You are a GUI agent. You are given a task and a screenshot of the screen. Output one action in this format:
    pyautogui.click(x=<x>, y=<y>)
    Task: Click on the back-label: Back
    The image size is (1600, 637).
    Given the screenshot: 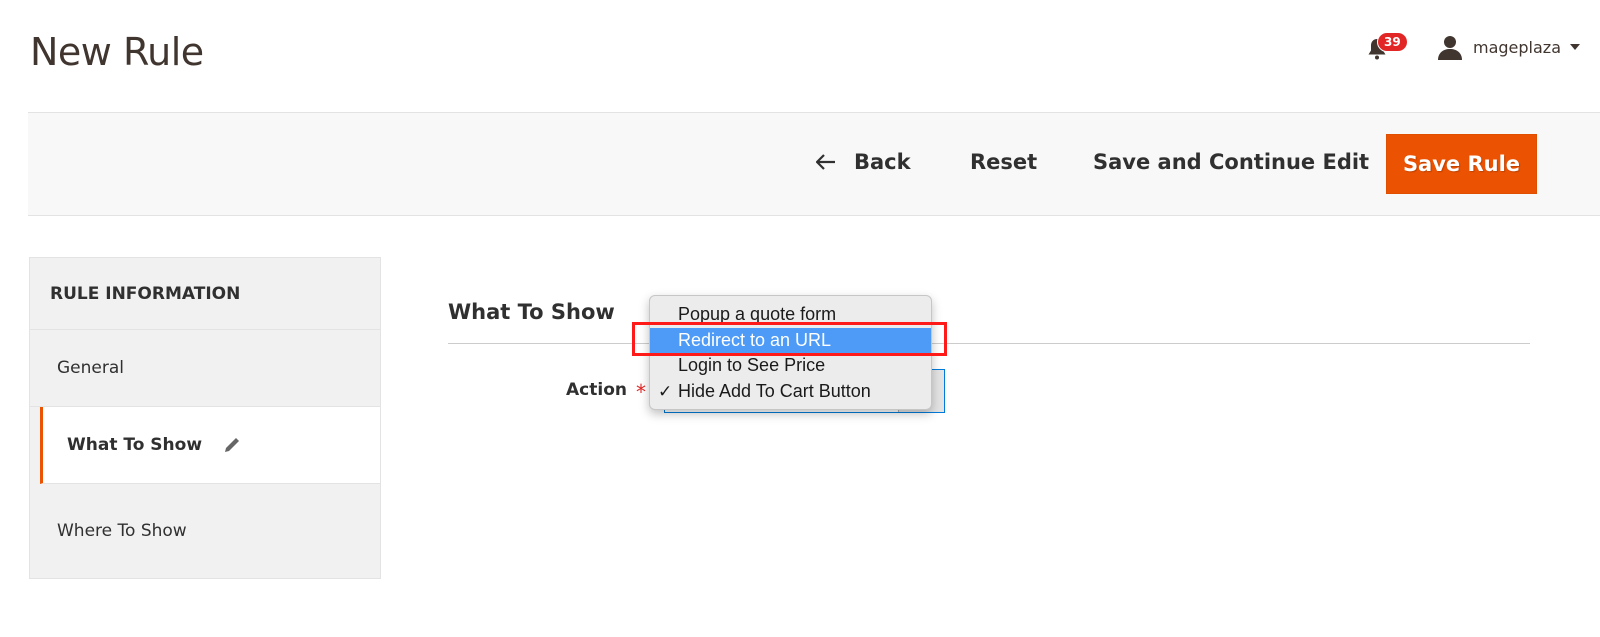 What is the action you would take?
    pyautogui.click(x=882, y=162)
    